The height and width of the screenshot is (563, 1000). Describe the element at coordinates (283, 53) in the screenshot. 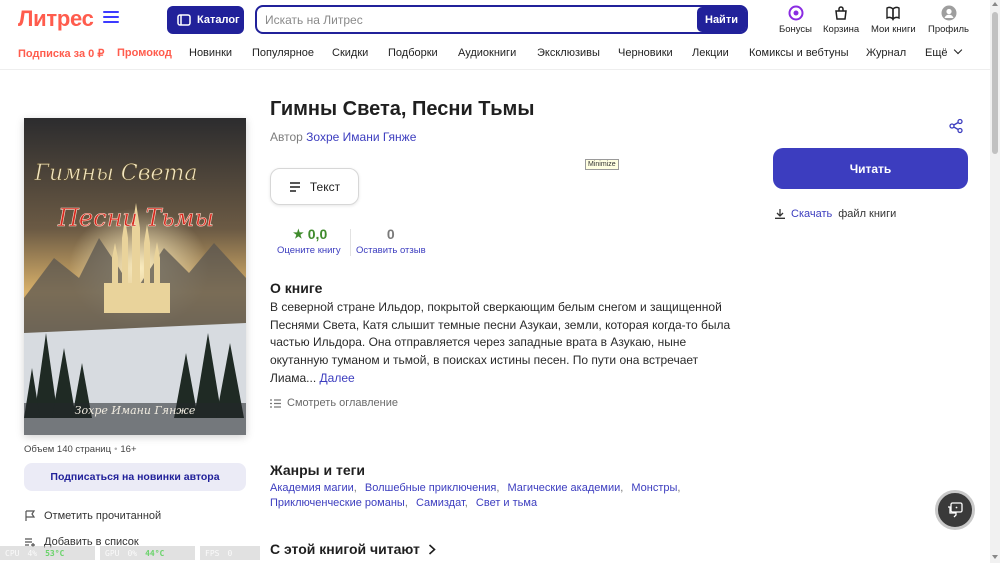

I see `nav-popular: Популярное` at that location.